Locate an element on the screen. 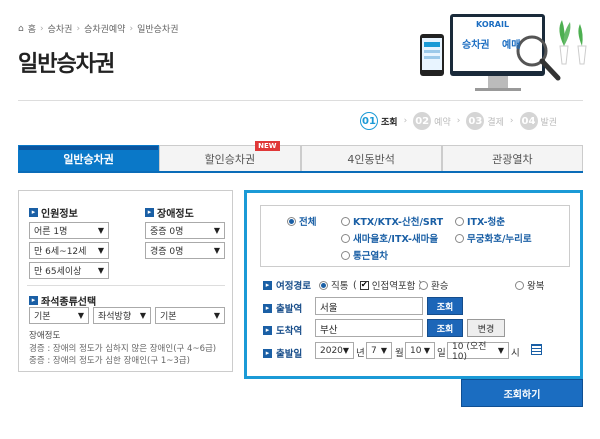  route-adjacent-checkbox: (✔인접역포함) is located at coordinates (387, 285).